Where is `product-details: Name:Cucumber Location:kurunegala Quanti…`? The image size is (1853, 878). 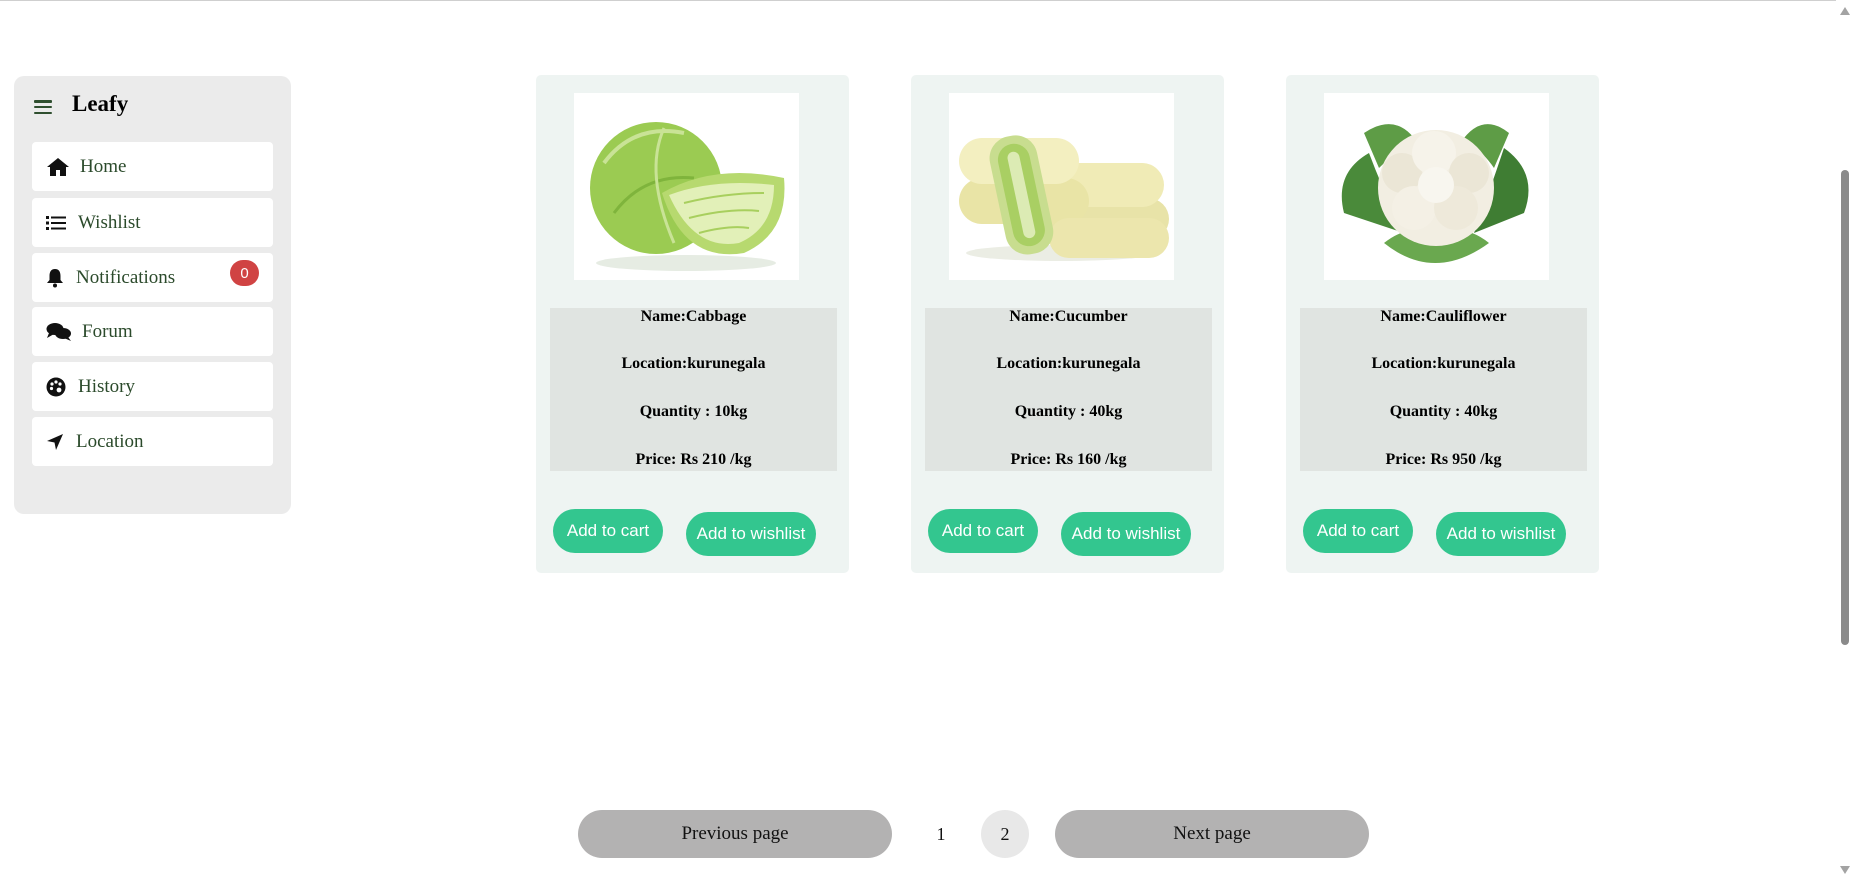 product-details: Name:Cucumber Location:kurunegala Quanti… is located at coordinates (1068, 389).